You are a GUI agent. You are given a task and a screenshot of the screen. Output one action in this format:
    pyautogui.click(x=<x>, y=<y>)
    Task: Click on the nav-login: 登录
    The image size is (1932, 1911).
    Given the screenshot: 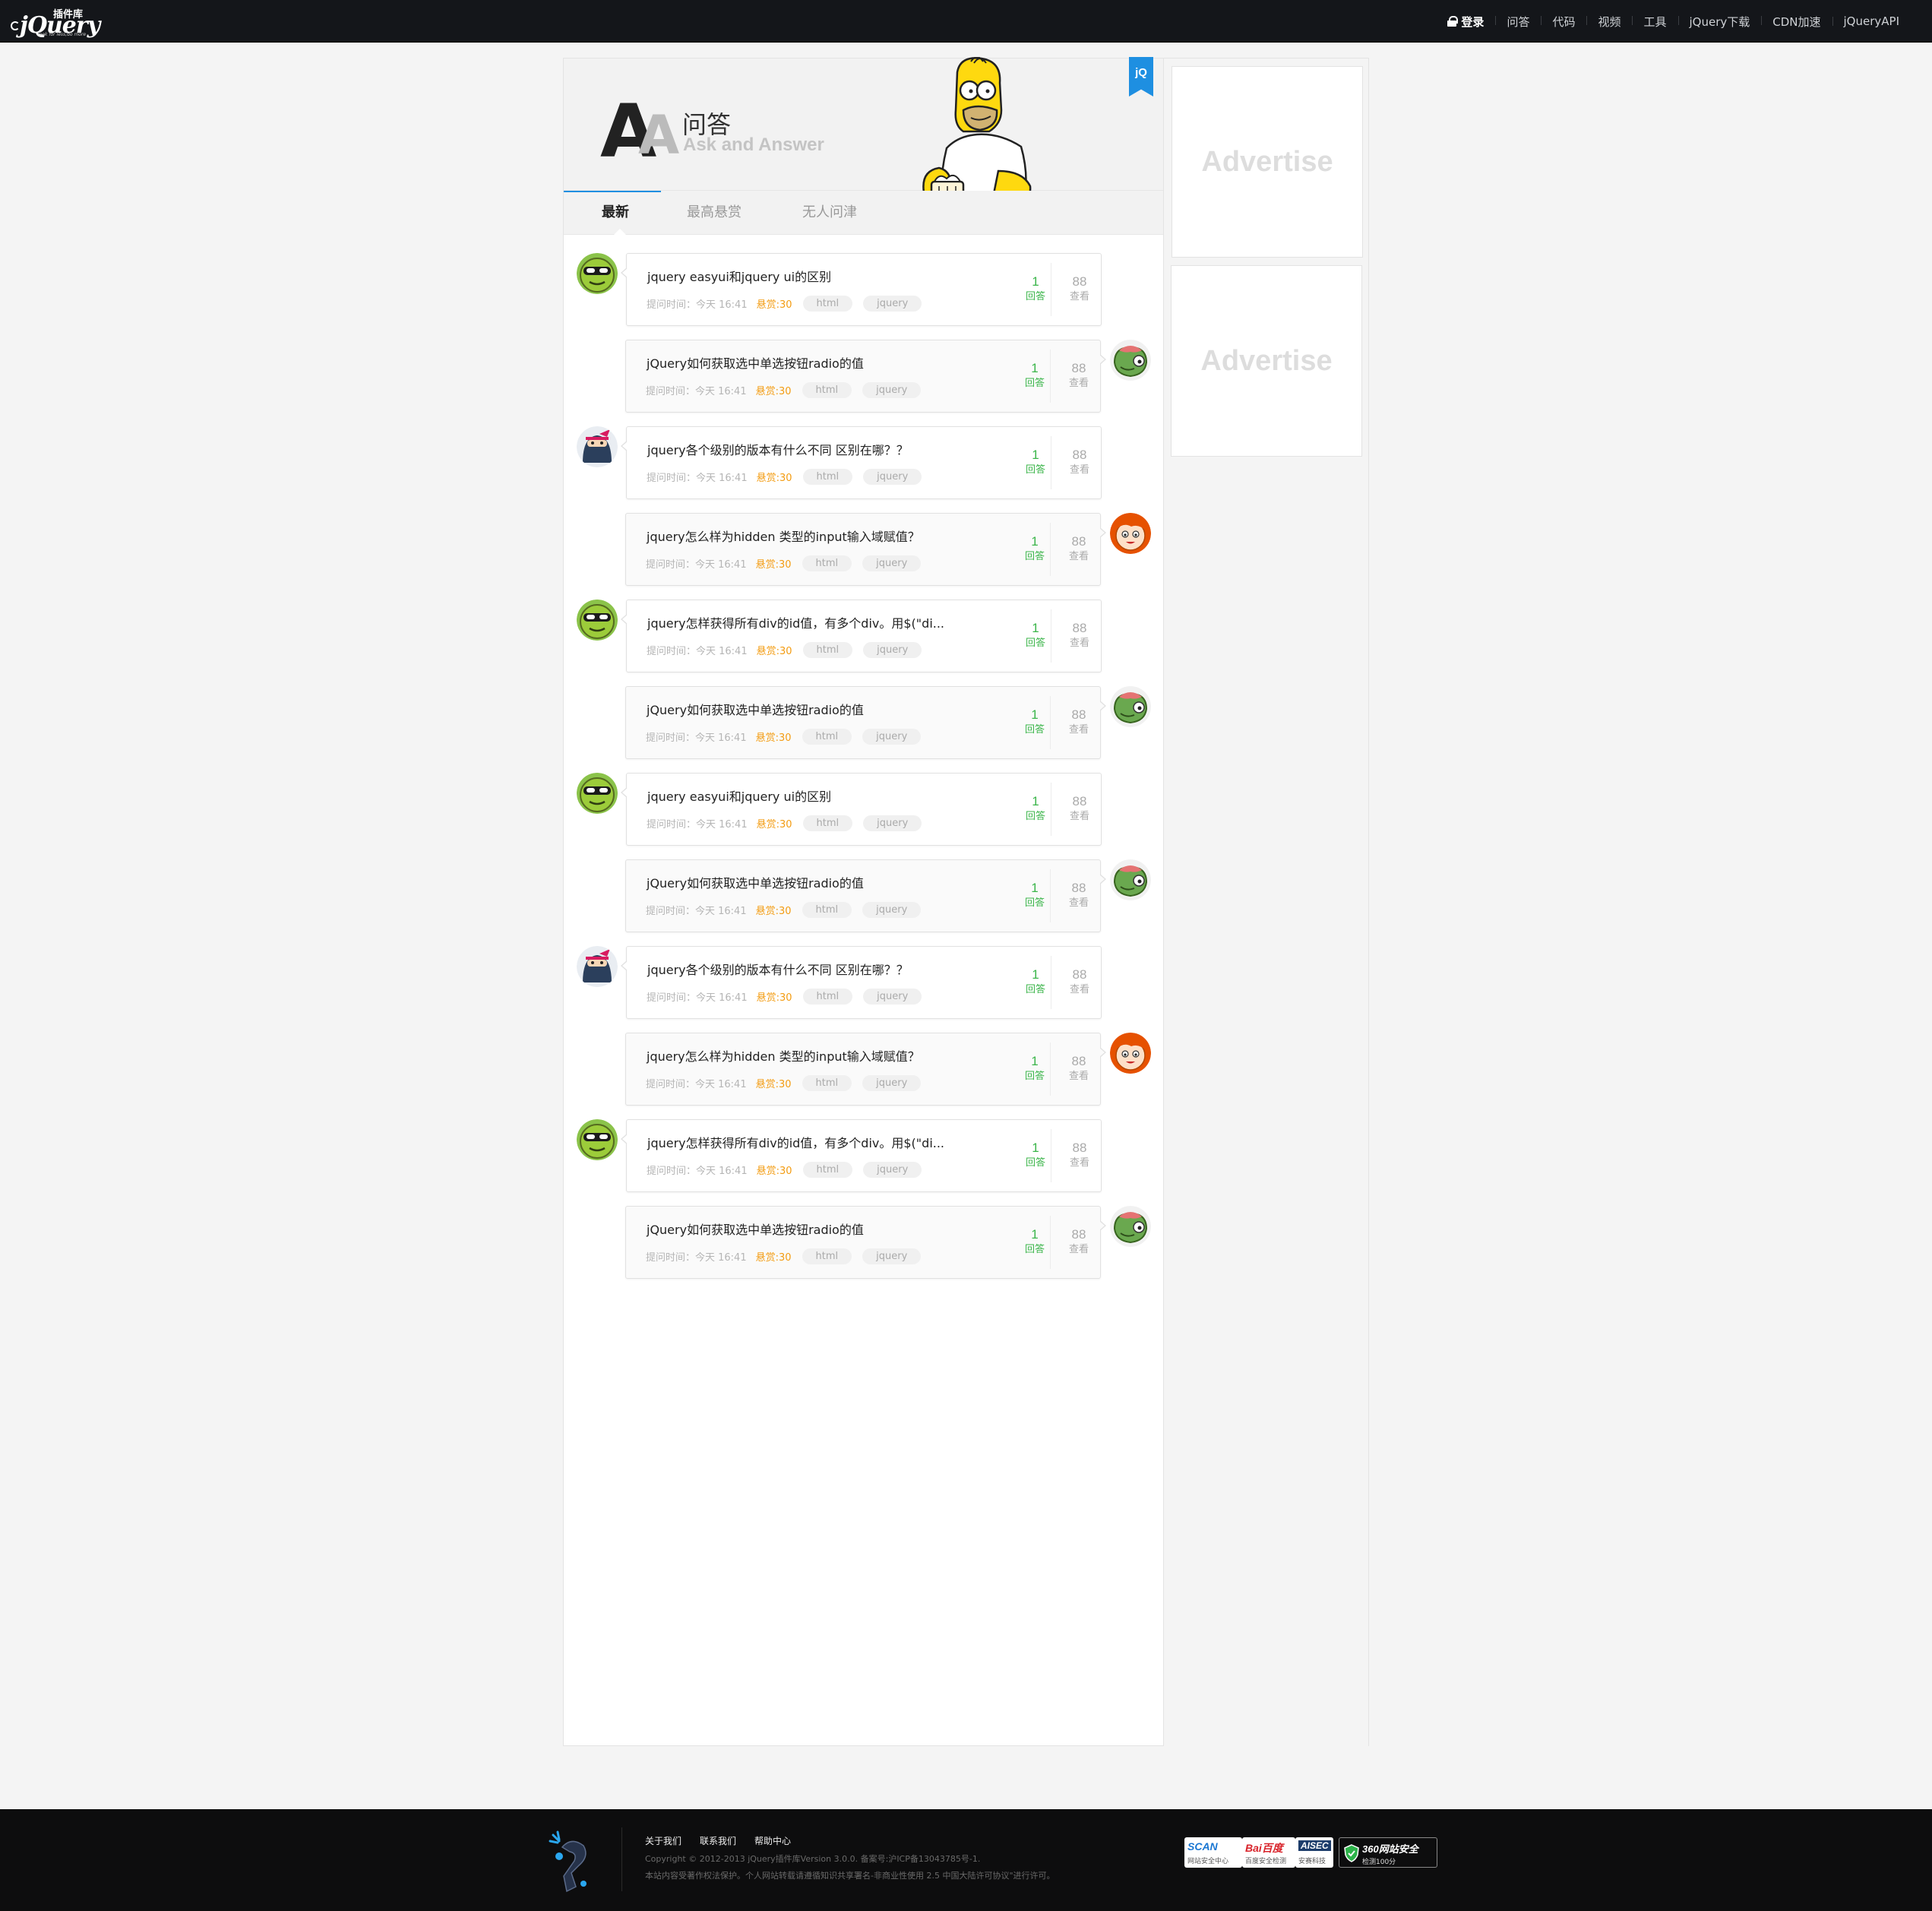 What is the action you would take?
    pyautogui.click(x=1465, y=22)
    